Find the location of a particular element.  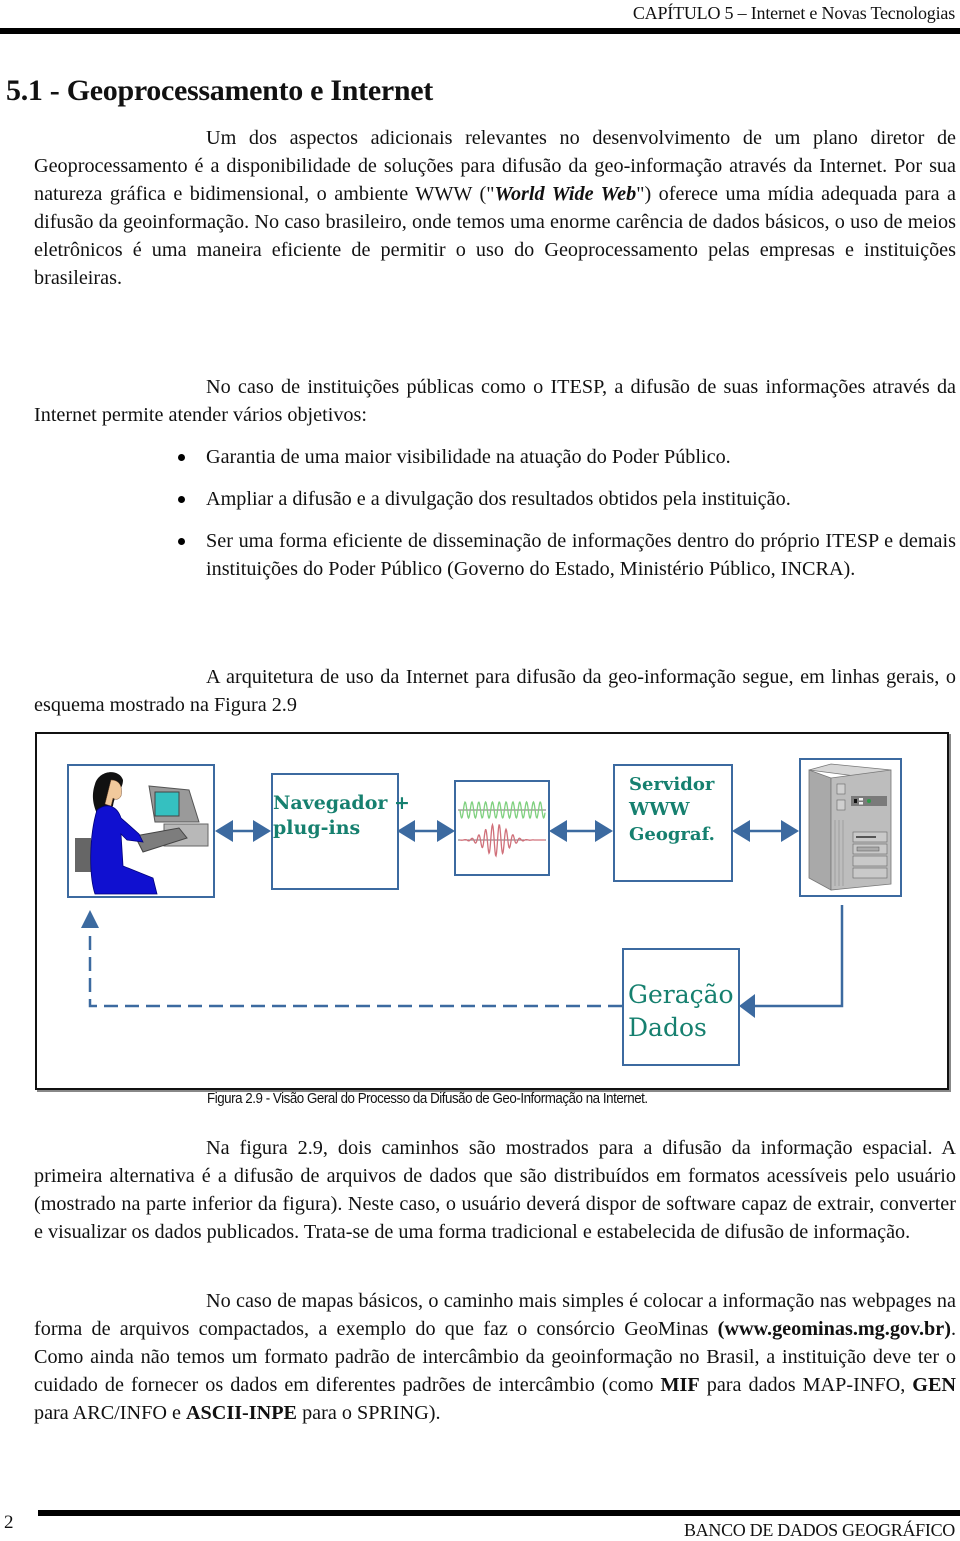

paragraph-5-text-d: para ARC/INFO e is located at coordinates (110, 1413).